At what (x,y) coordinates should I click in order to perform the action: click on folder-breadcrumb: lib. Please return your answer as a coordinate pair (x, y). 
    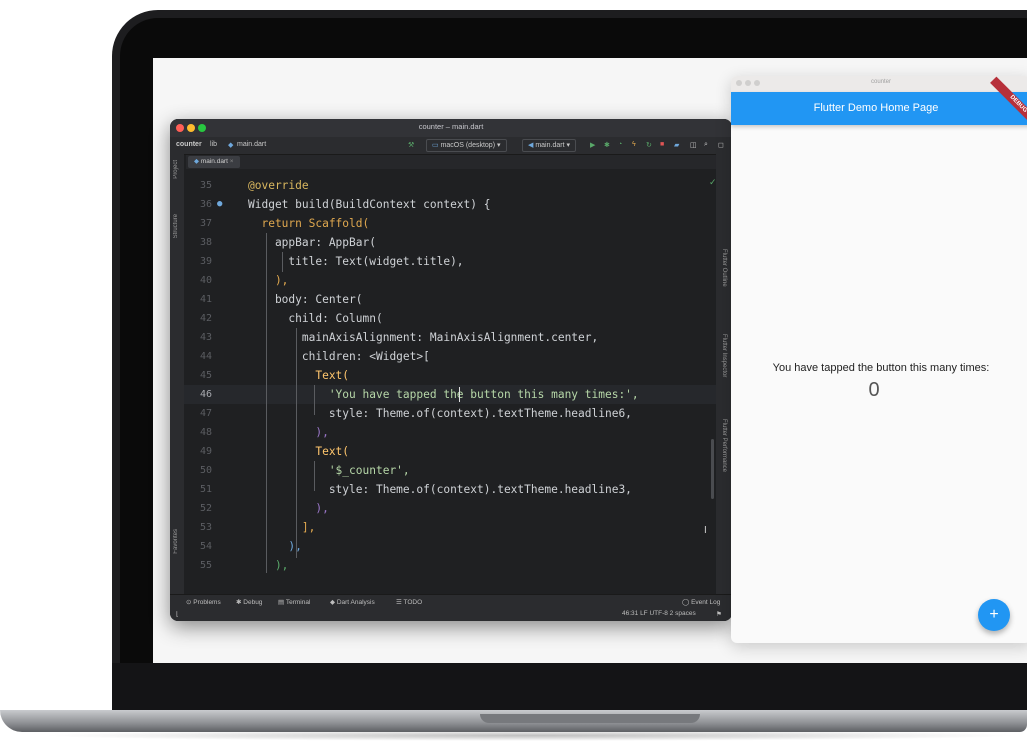
    Looking at the image, I should click on (213, 144).